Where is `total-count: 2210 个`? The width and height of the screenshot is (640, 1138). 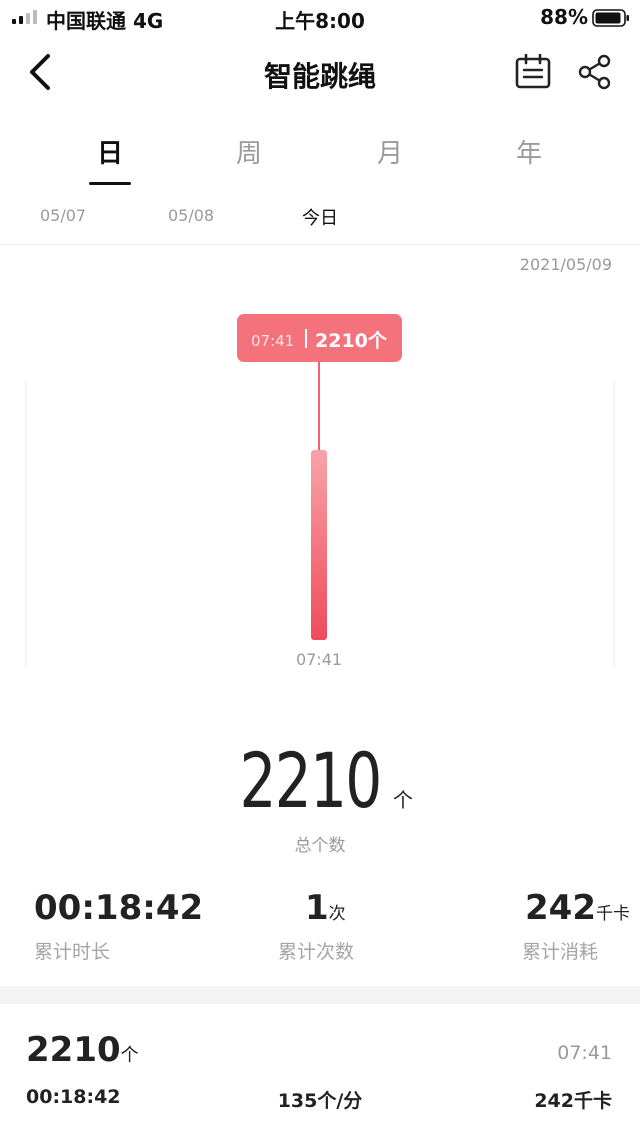
total-count: 2210 个 is located at coordinates (320, 780).